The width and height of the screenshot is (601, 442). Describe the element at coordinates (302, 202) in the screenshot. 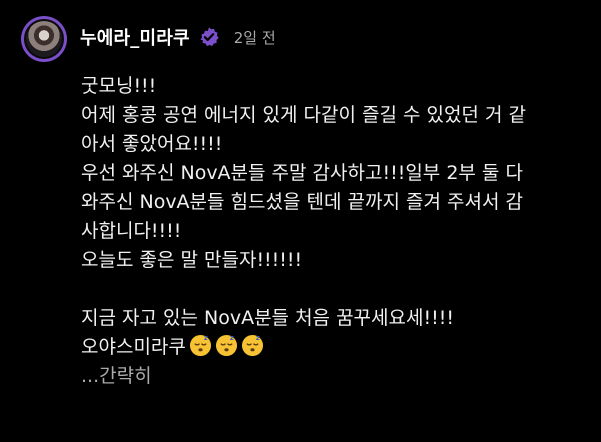

I see `comment-line: 와주신 NovA분들 힘드셨을 텐데 끝까지 즐겨 주셔서 감` at that location.